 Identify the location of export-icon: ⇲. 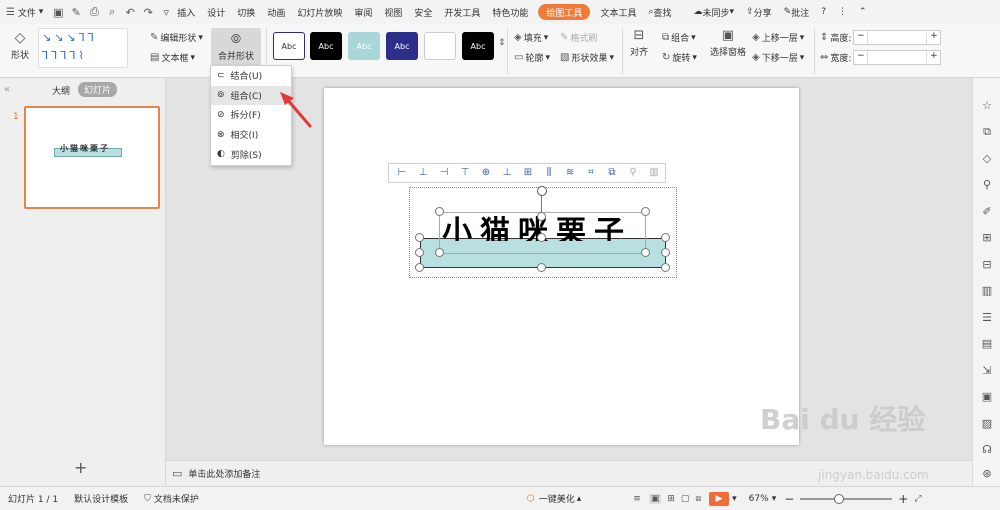
(987, 371).